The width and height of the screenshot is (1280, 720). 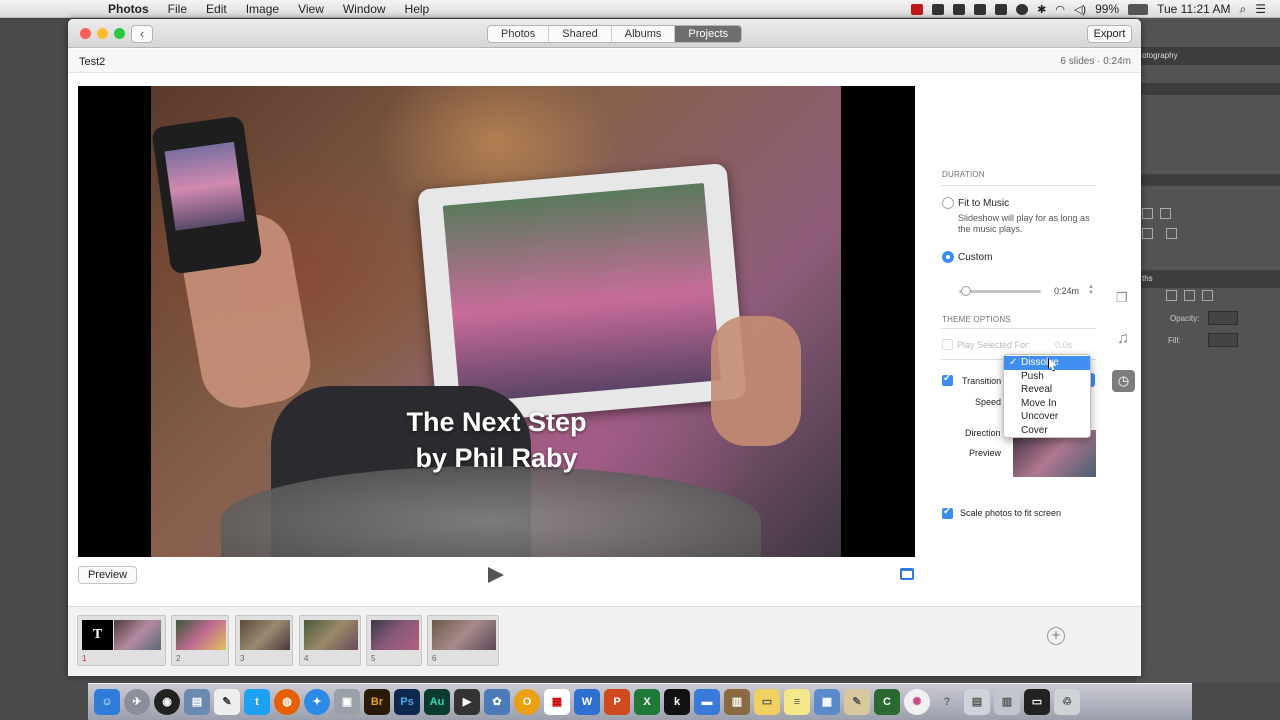 What do you see at coordinates (948, 203) in the screenshot?
I see `fit-to-music-radio` at bounding box center [948, 203].